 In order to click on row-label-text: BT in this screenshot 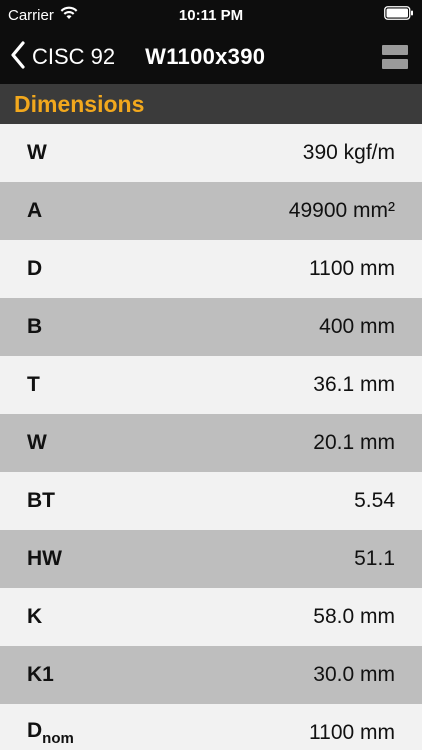, I will do `click(41, 500)`.